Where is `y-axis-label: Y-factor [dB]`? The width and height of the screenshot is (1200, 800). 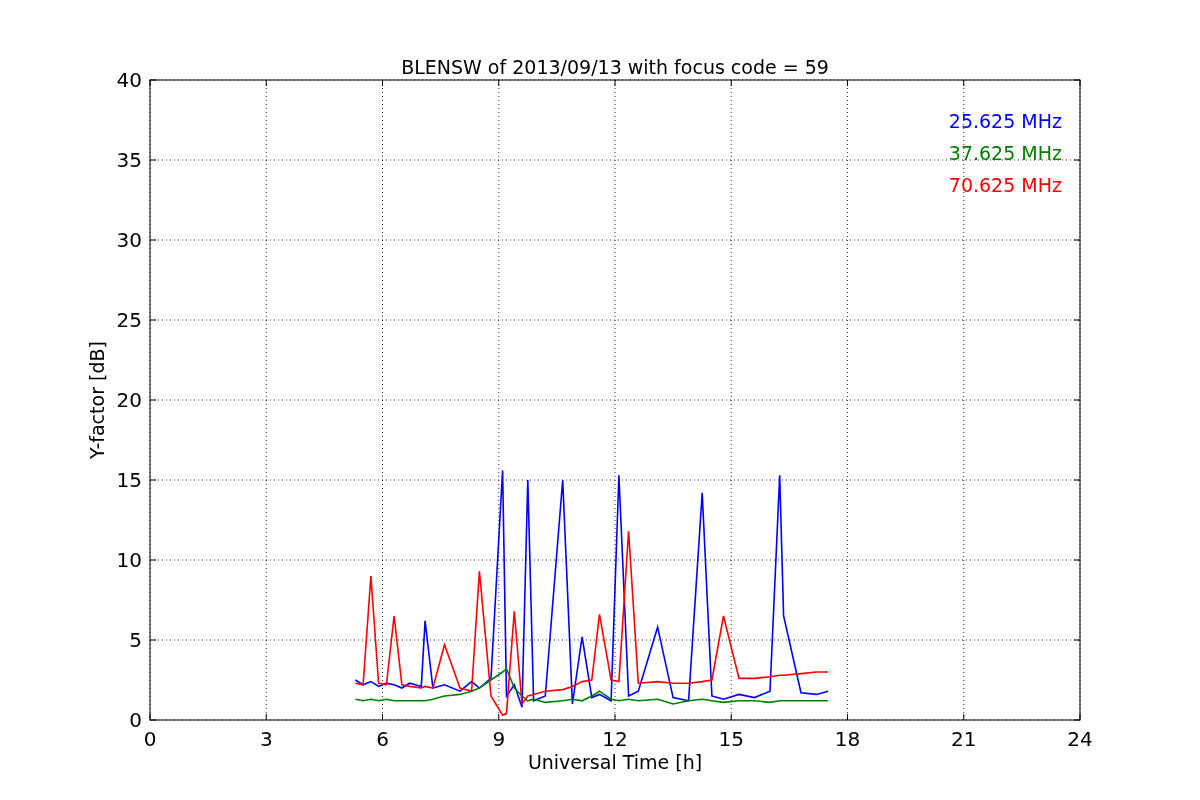 y-axis-label: Y-factor [dB] is located at coordinates (97, 400).